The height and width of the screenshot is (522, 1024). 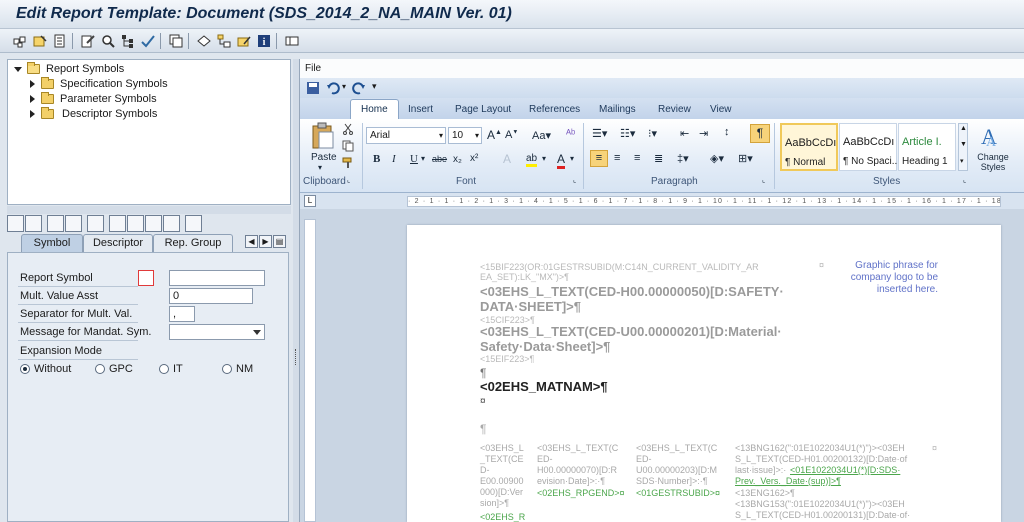 What do you see at coordinates (683, 158) in the screenshot?
I see `line-spacing-icon: ‡▾` at bounding box center [683, 158].